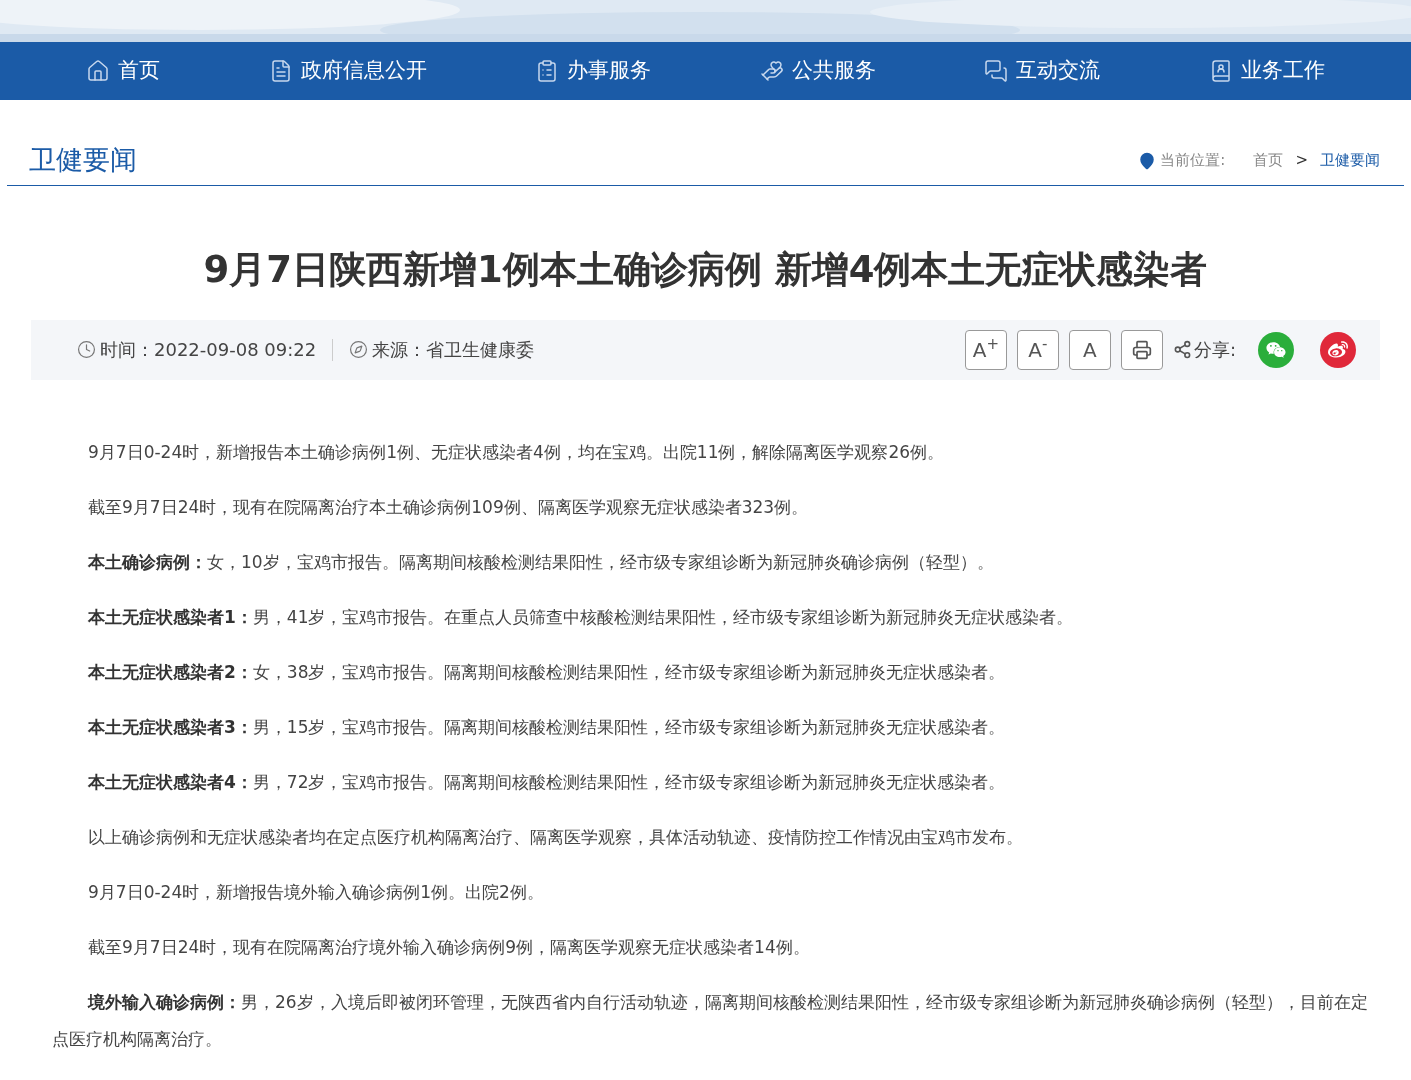 The image size is (1411, 1080). Describe the element at coordinates (705, 270) in the screenshot. I see `article-title: 9月7日陕西新增1例本土确诊病例 新增4例本土无症状感染者` at that location.